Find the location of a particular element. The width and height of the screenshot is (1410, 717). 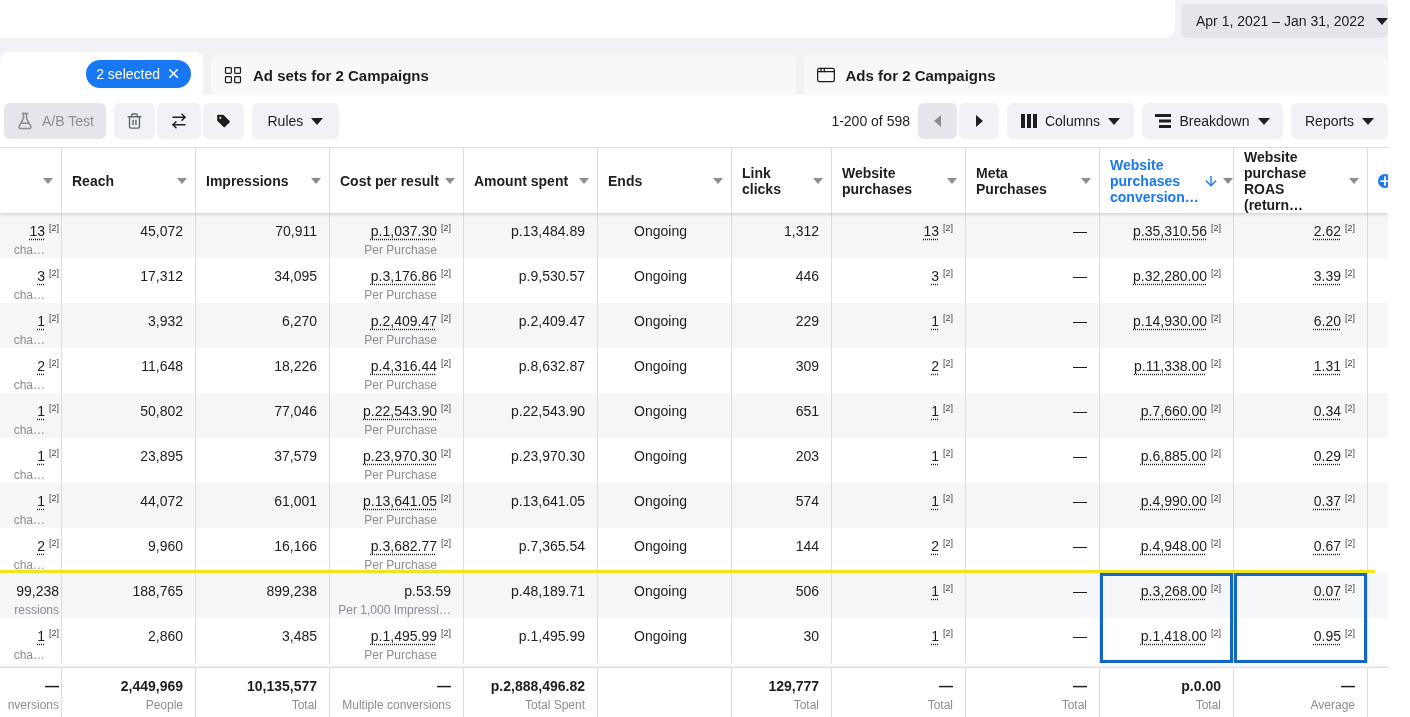

cell-value: p.3,176.86 is located at coordinates (403, 276).